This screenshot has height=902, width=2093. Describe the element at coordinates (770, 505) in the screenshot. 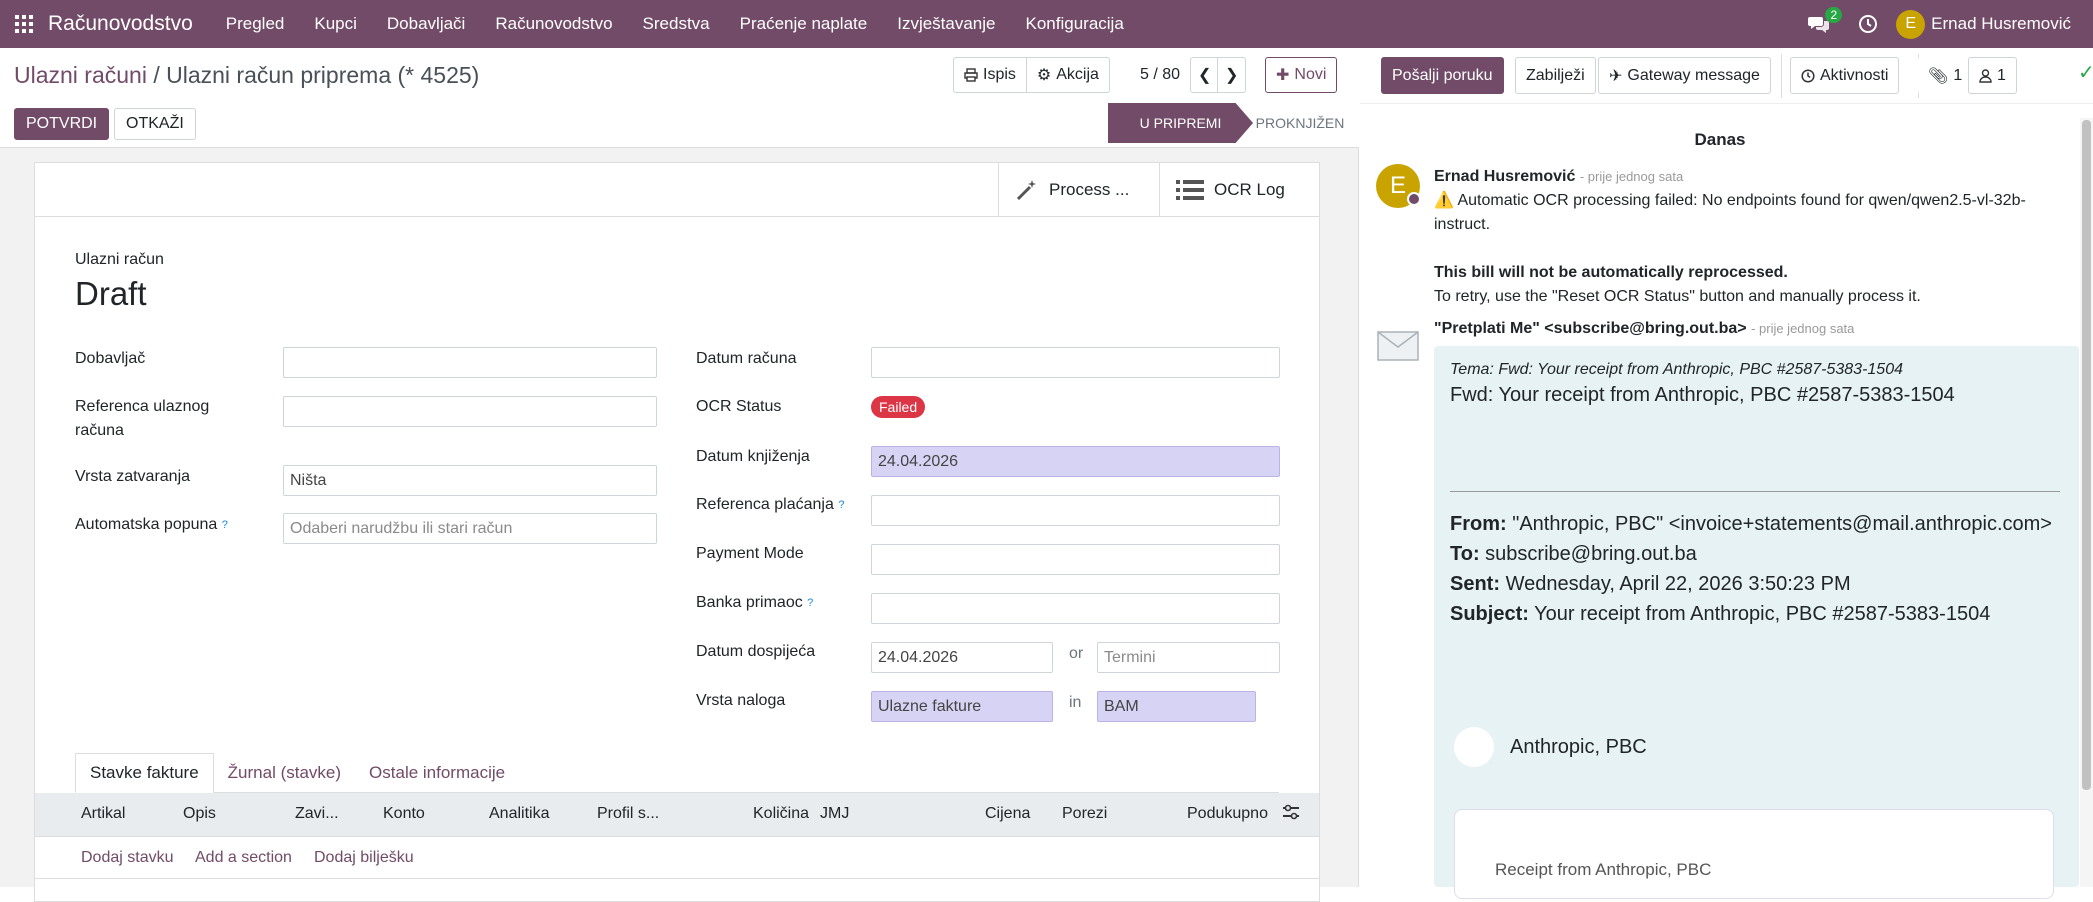

I see `payment-reference-label: Referenca plaćanja ?` at that location.